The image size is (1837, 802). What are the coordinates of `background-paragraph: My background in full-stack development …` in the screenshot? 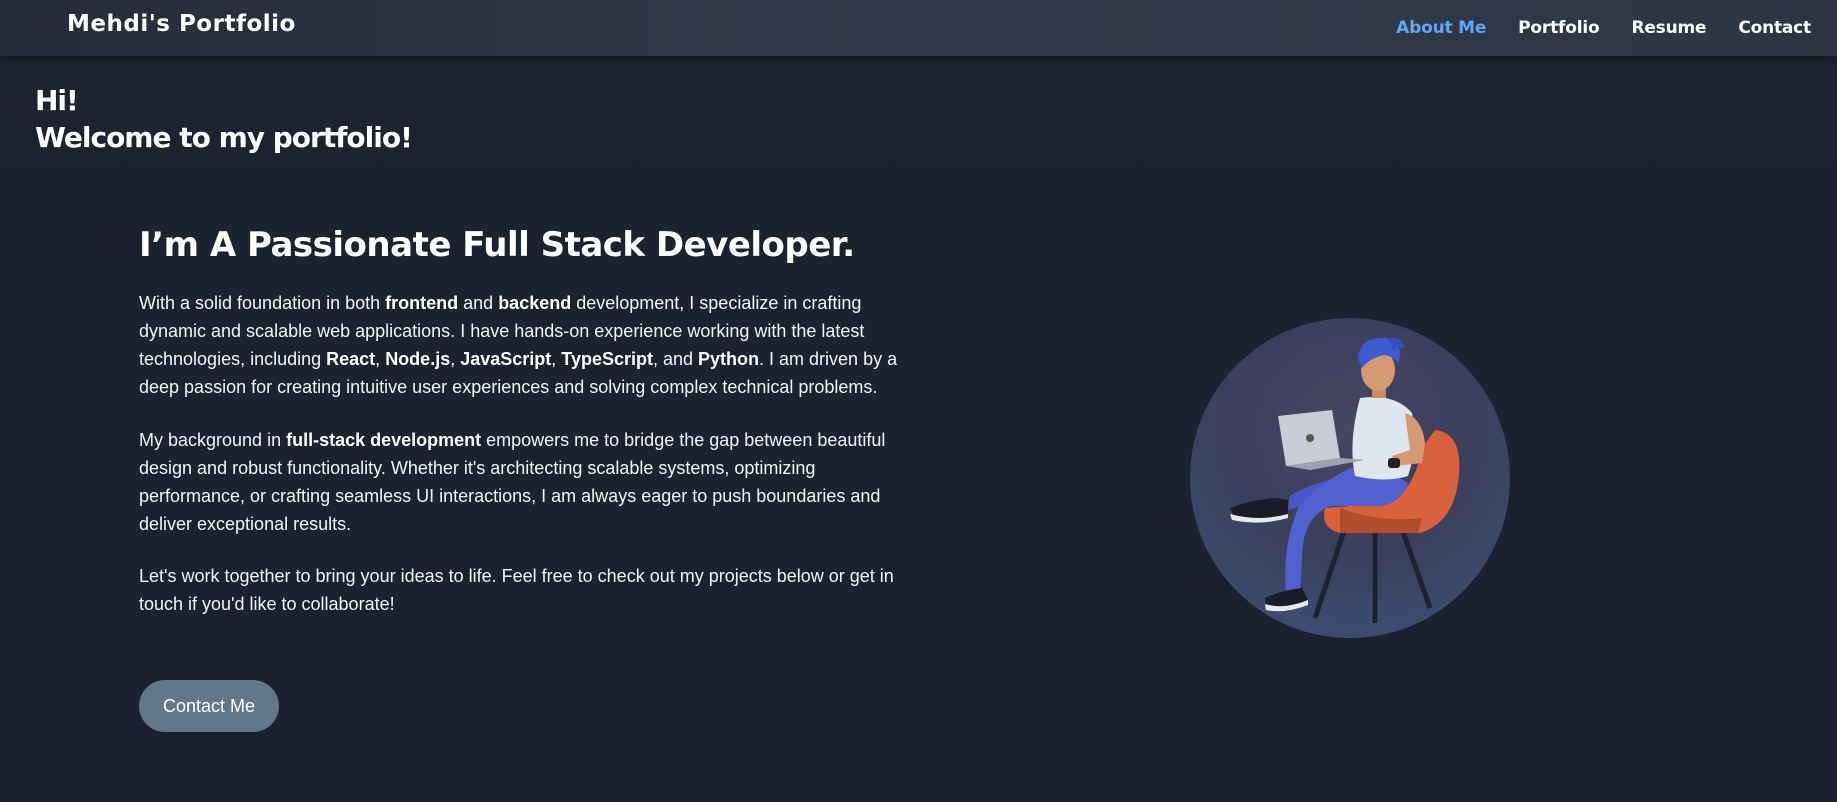 It's located at (512, 482).